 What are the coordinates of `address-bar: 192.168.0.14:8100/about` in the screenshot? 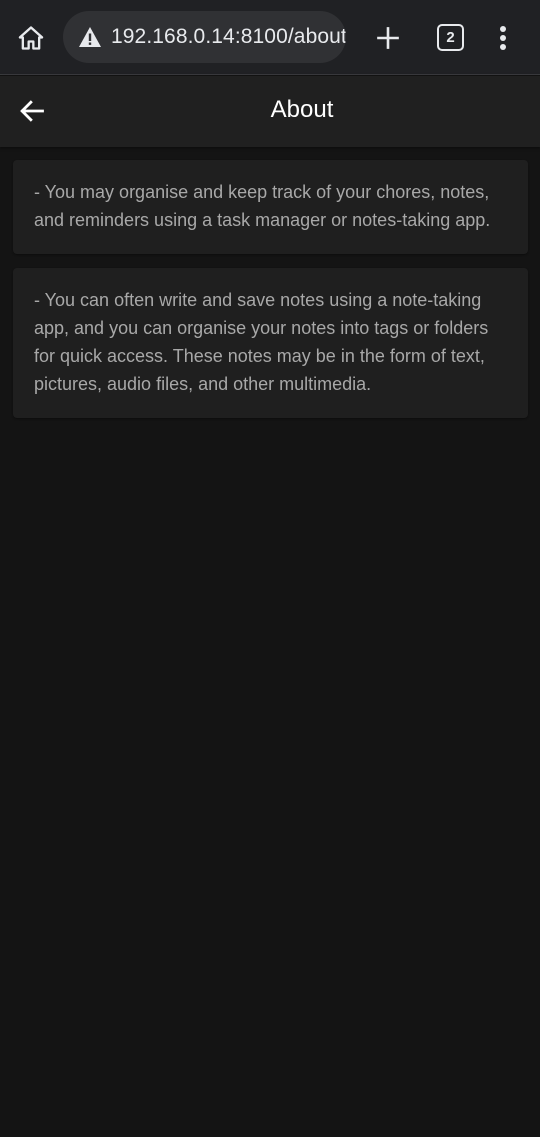 It's located at (204, 37).